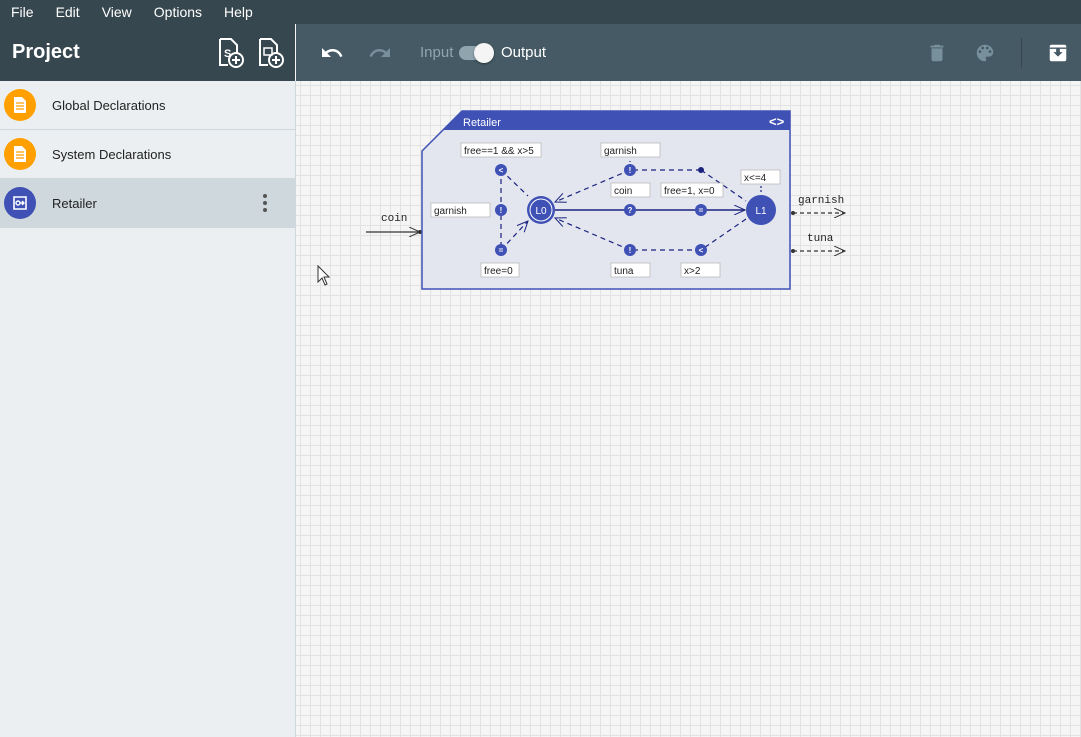 The width and height of the screenshot is (1081, 737). What do you see at coordinates (820, 239) in the screenshot?
I see `output-signature-label: tuna` at bounding box center [820, 239].